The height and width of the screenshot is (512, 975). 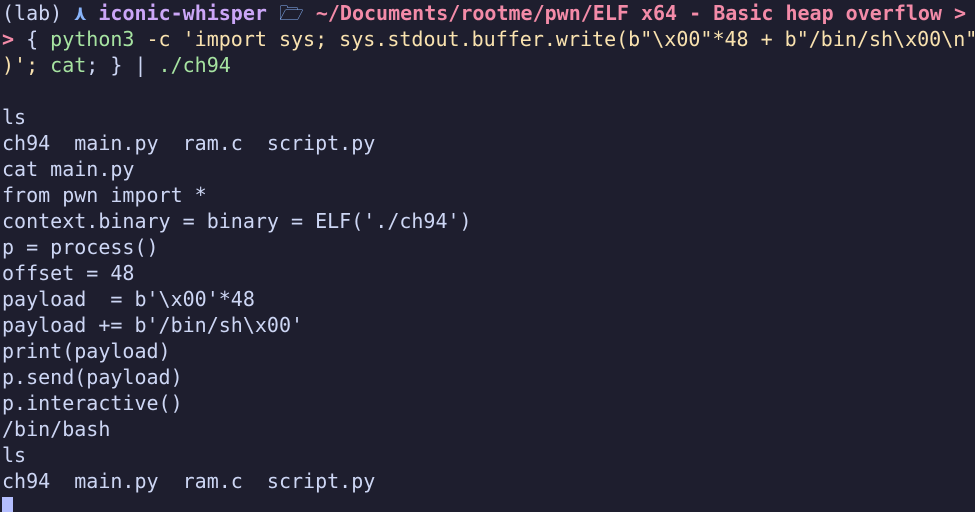 What do you see at coordinates (8, 39) in the screenshot?
I see `prompt-chevron: >` at bounding box center [8, 39].